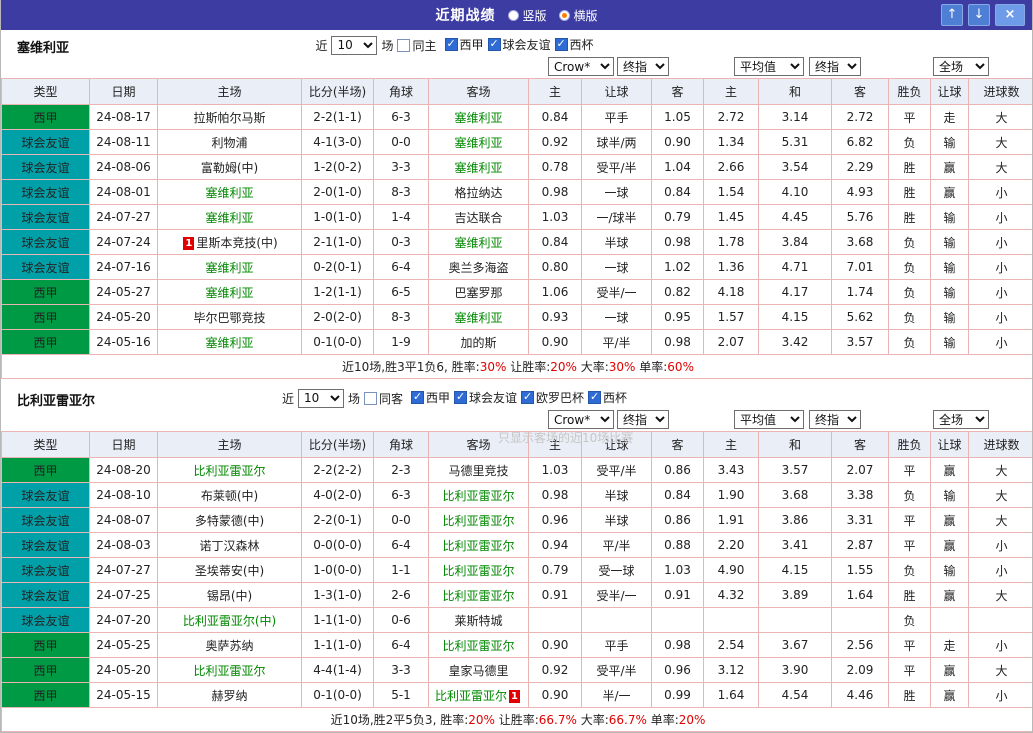 The height and width of the screenshot is (733, 1033). What do you see at coordinates (860, 267) in the screenshot?
I see `euro-away-odds: 7.01` at bounding box center [860, 267].